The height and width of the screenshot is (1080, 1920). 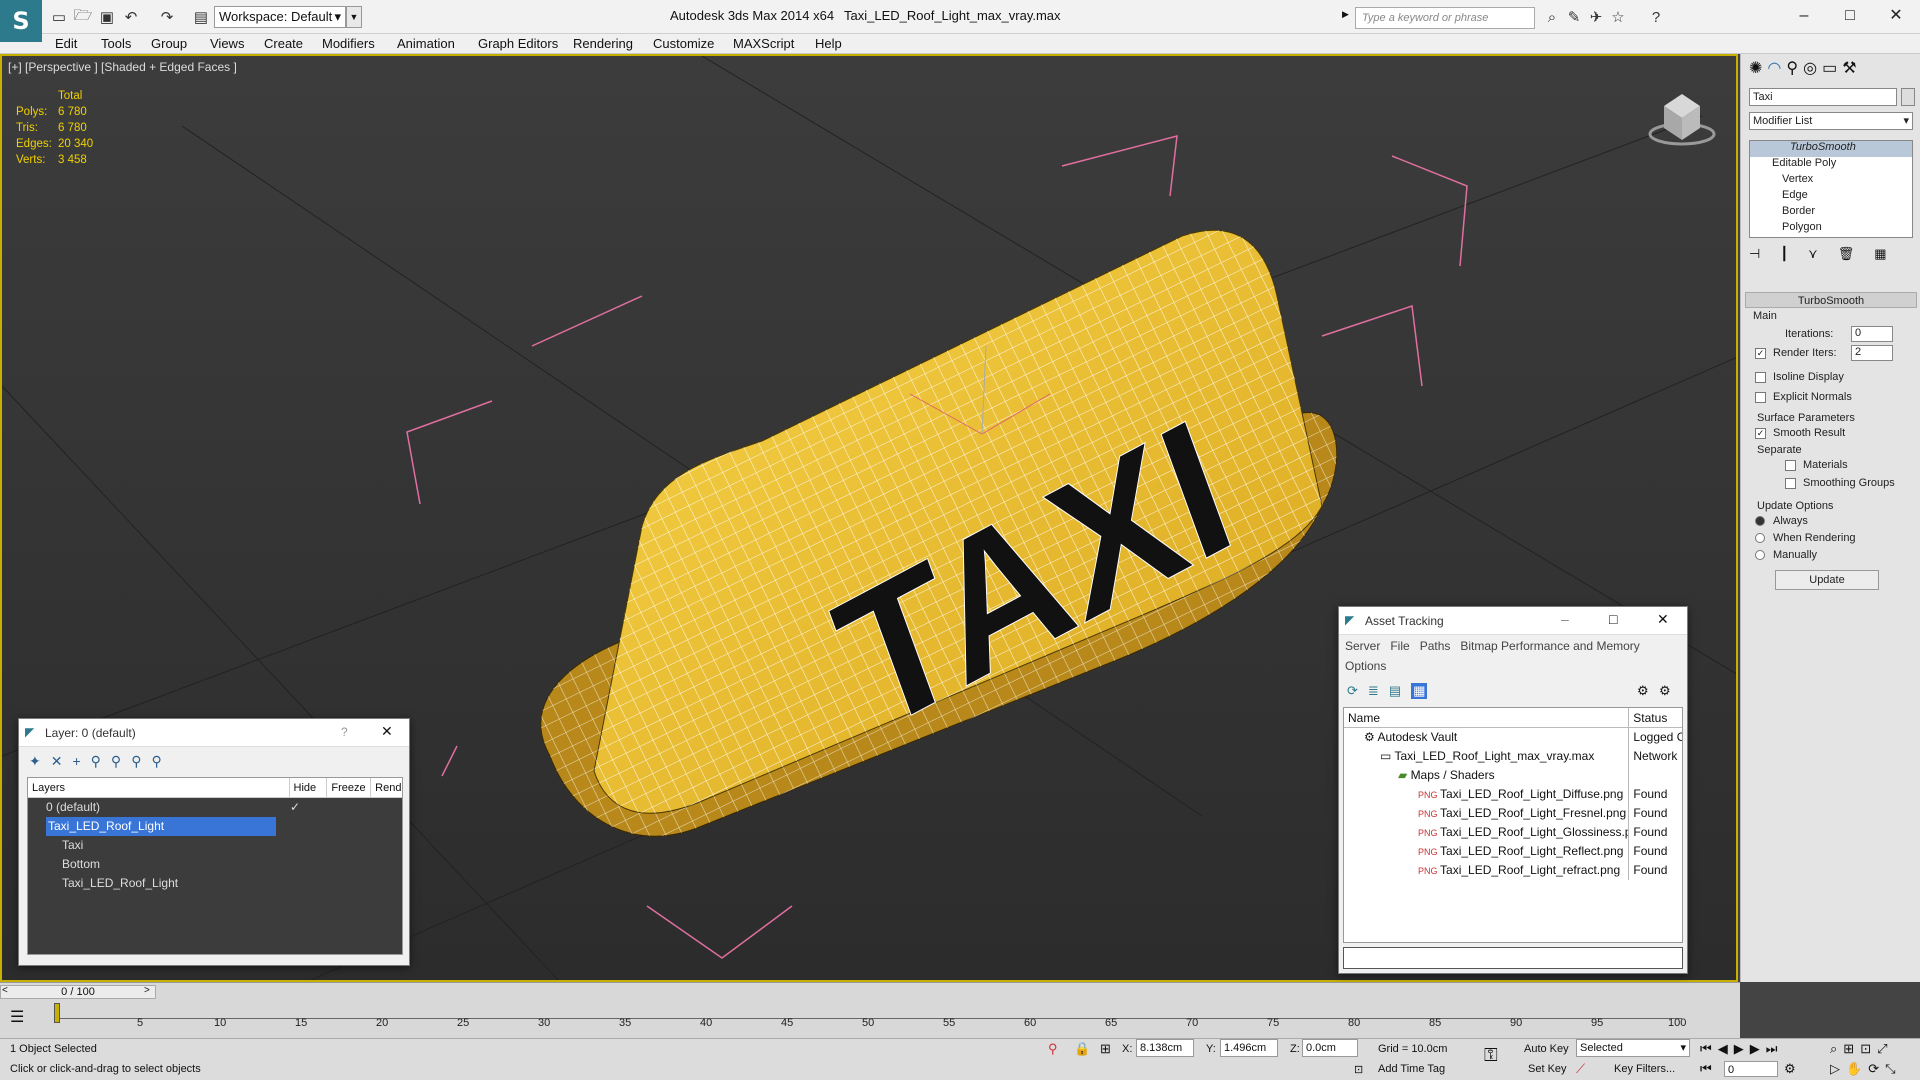 I want to click on make-unique-icon: ⋎, so click(x=1813, y=255).